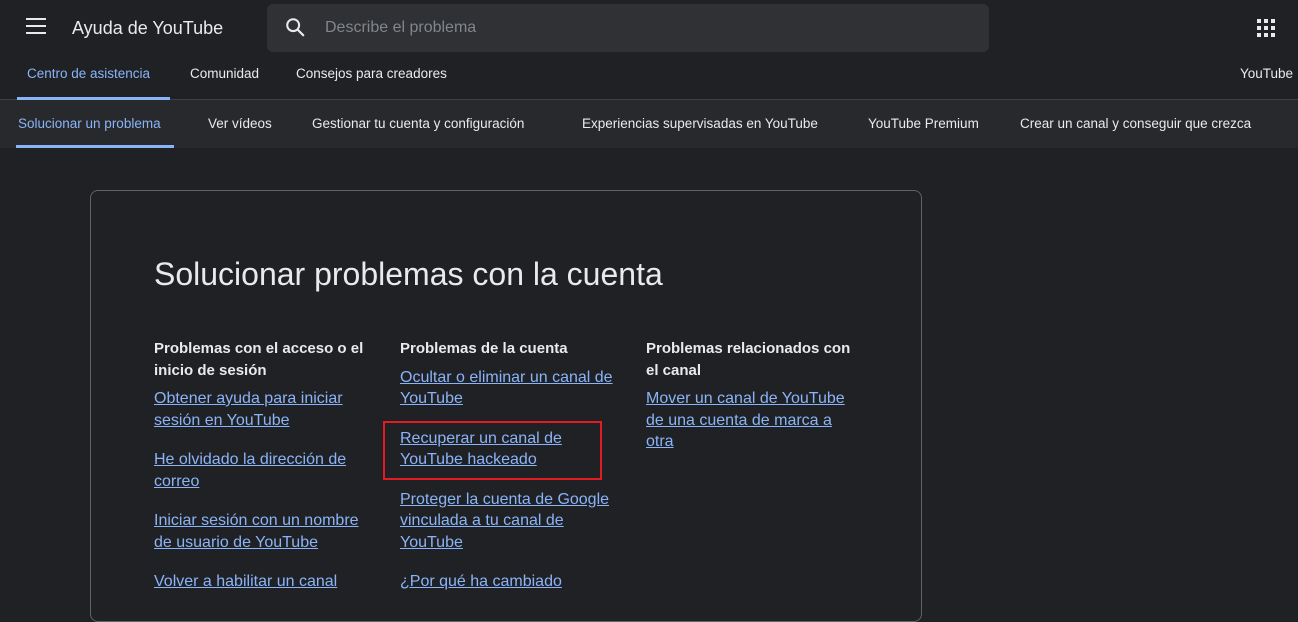 The height and width of the screenshot is (622, 1298). What do you see at coordinates (748, 359) in the screenshot?
I see `column-heading: Problemas relacionados con el canal` at bounding box center [748, 359].